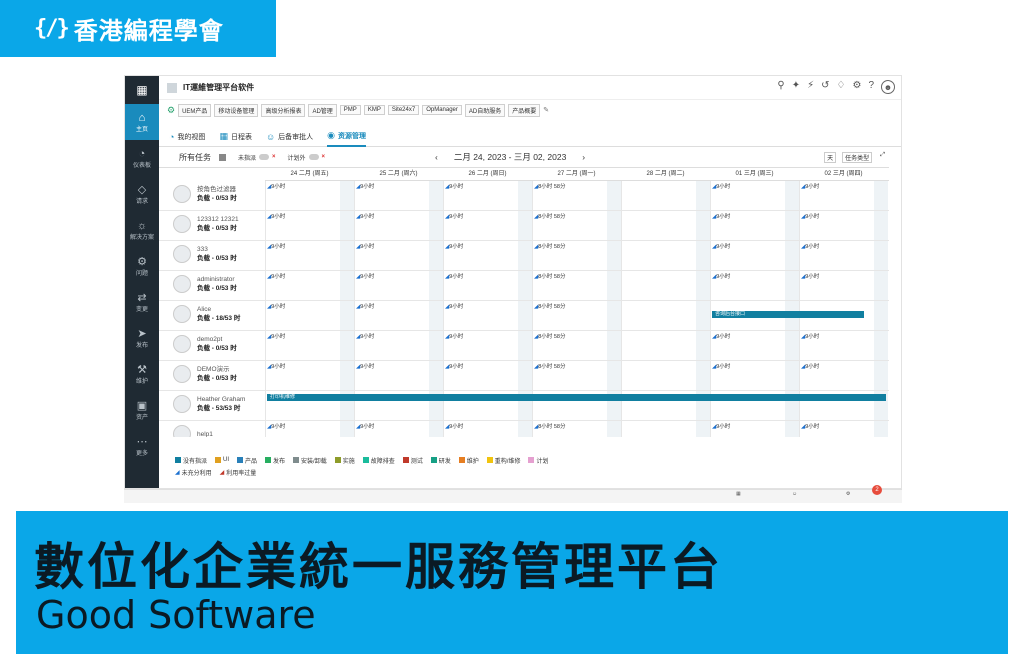 This screenshot has height=670, width=1024. What do you see at coordinates (485, 110) in the screenshot?
I see `product-ad-selfservice: AD自助服务` at bounding box center [485, 110].